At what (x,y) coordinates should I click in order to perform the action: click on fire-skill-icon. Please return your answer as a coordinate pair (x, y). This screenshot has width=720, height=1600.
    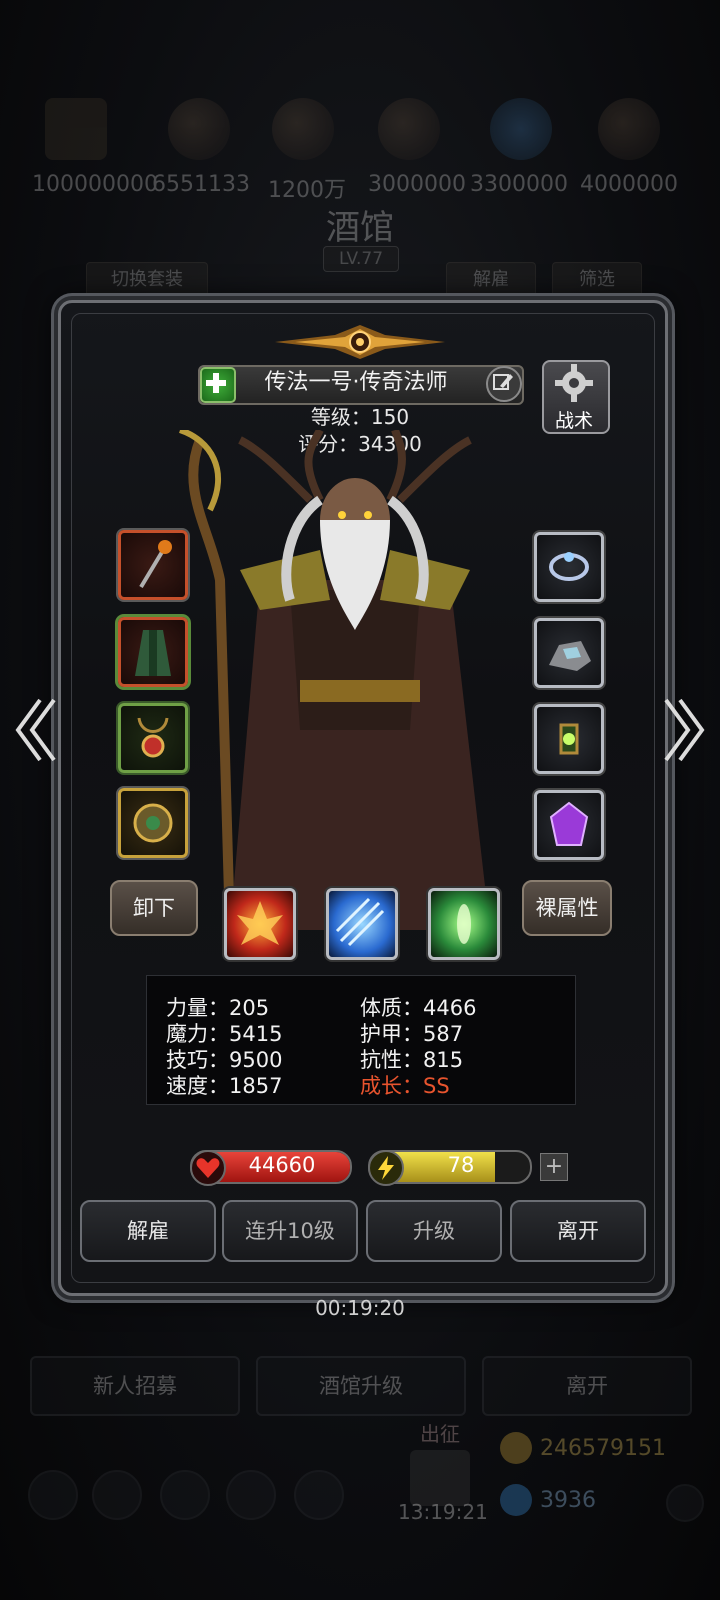
    Looking at the image, I should click on (260, 923).